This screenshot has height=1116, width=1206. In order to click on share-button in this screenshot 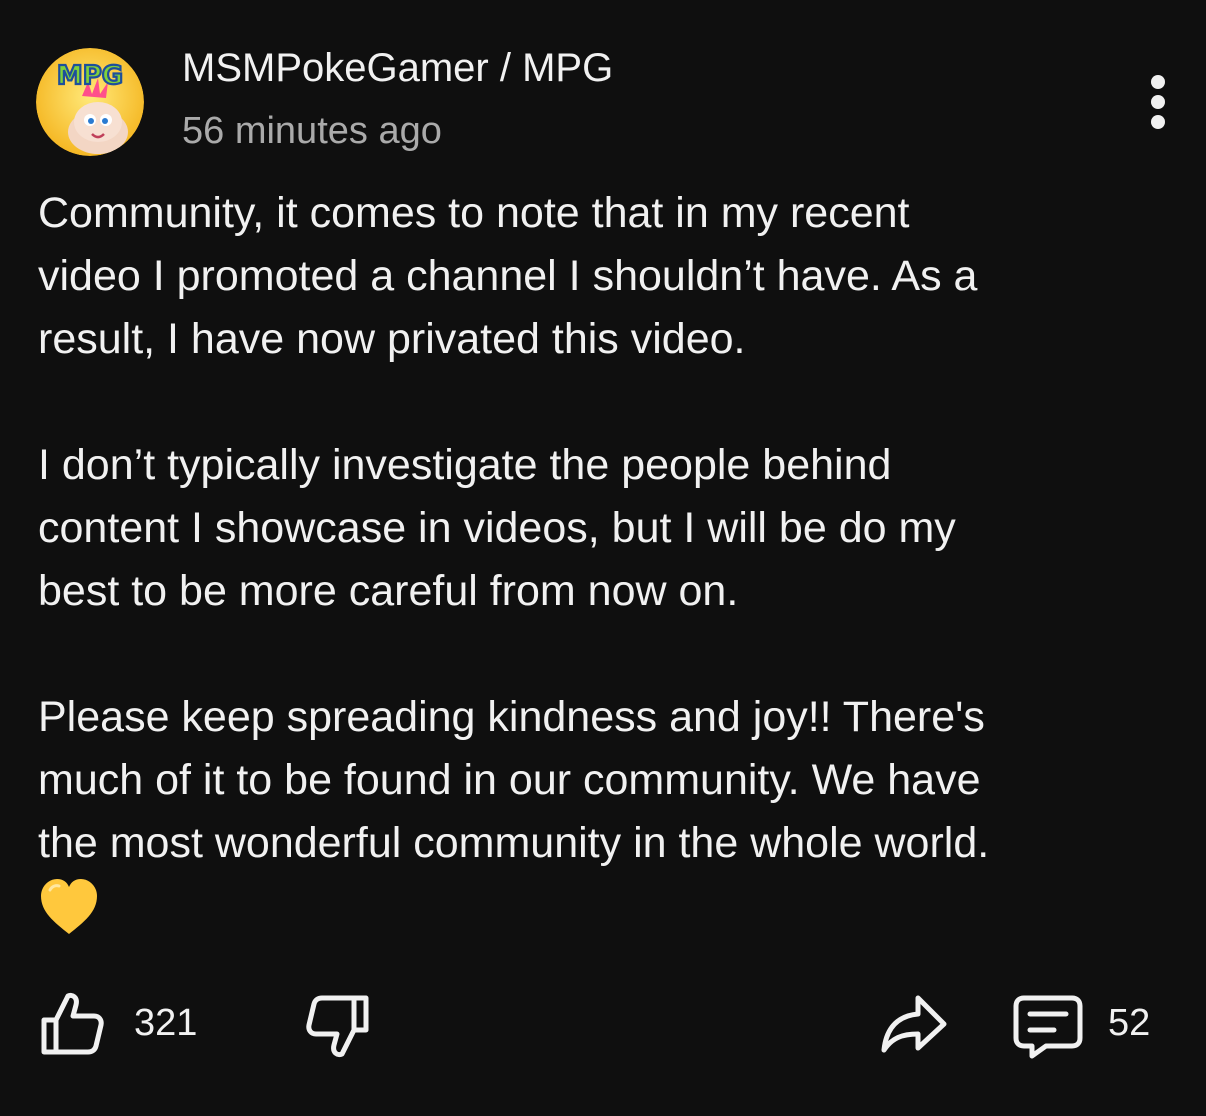, I will do `click(914, 1024)`.